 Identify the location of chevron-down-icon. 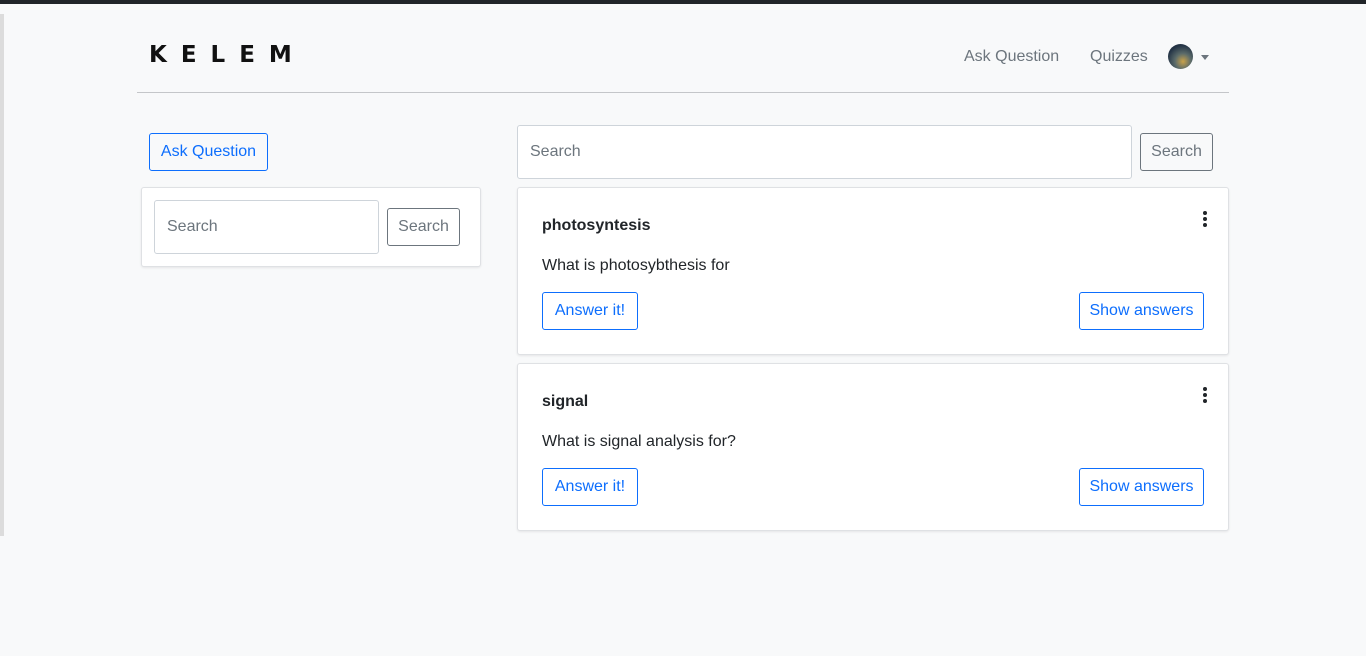
(1205, 57).